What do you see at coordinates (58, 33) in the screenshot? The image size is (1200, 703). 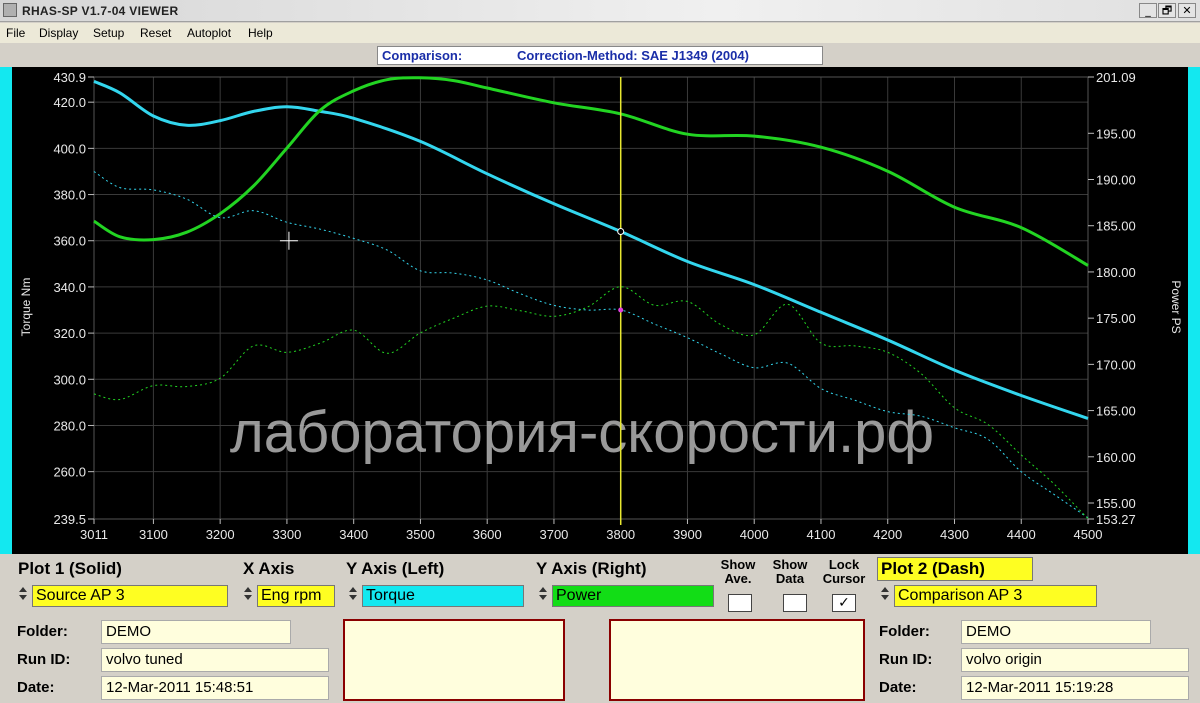 I see `menu-display: Display` at bounding box center [58, 33].